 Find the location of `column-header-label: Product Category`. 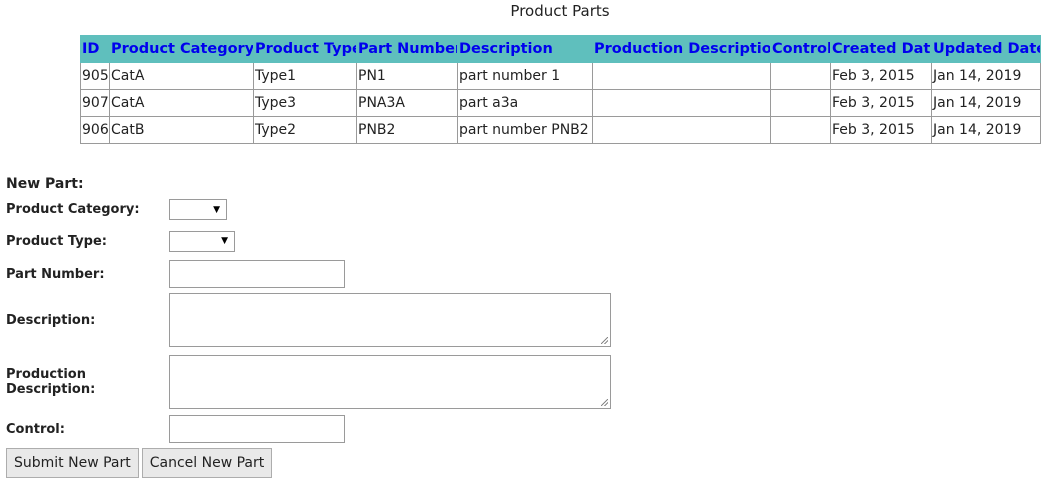

column-header-label: Product Category is located at coordinates (182, 49).